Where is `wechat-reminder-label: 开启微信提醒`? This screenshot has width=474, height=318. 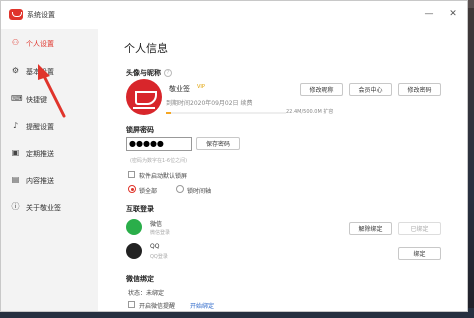
wechat-reminder-label: 开启微信提醒 is located at coordinates (157, 306).